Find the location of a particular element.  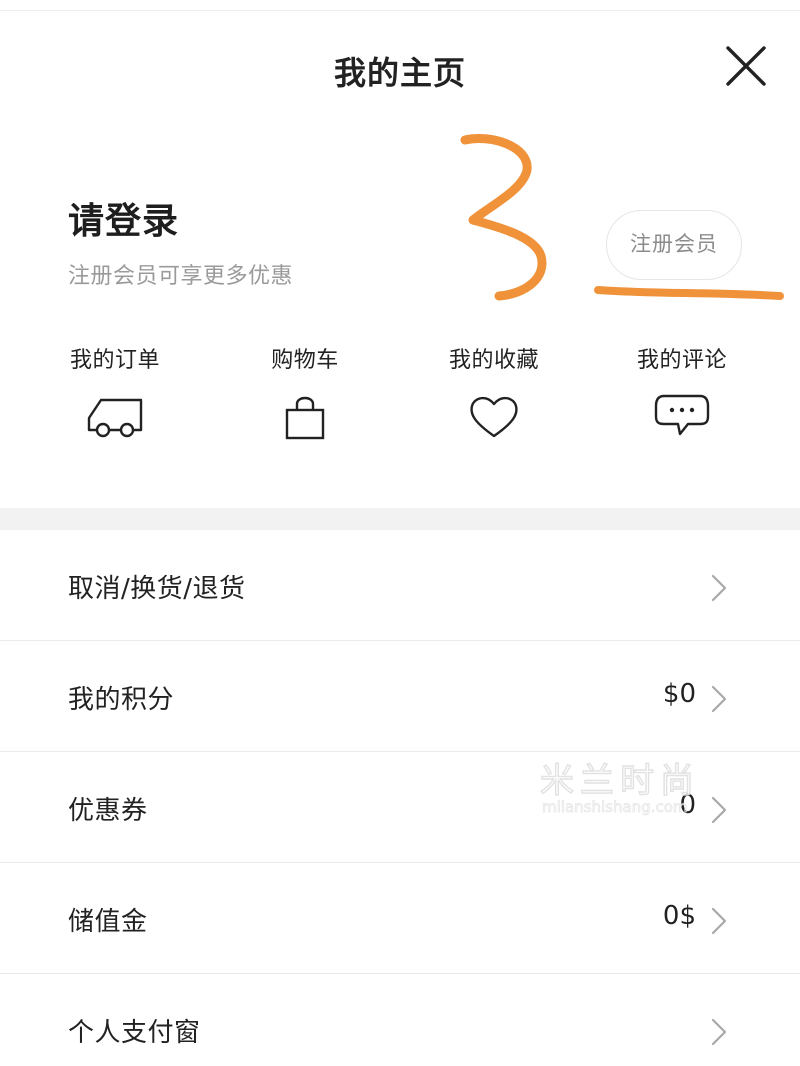

login-subtitle: 注册会员可享更多优惠 is located at coordinates (181, 276).